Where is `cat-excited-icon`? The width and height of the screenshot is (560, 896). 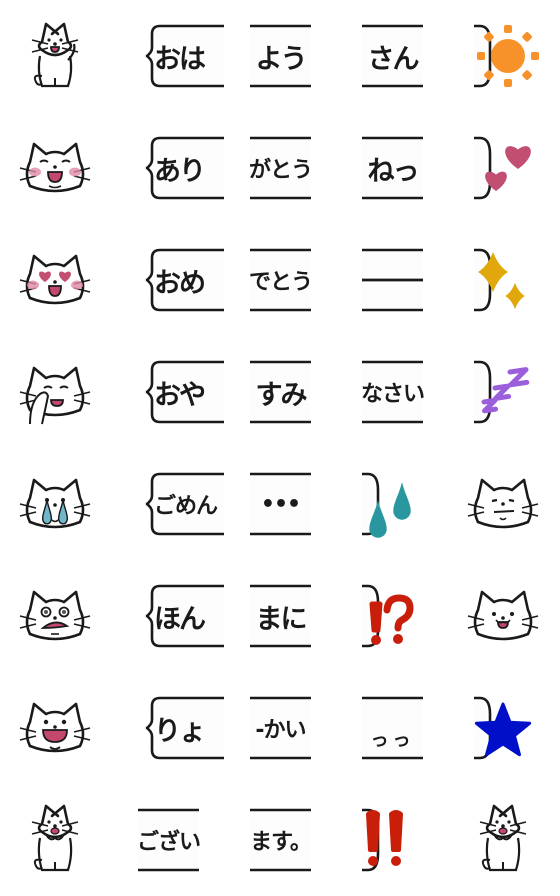 cat-excited-icon is located at coordinates (503, 838).